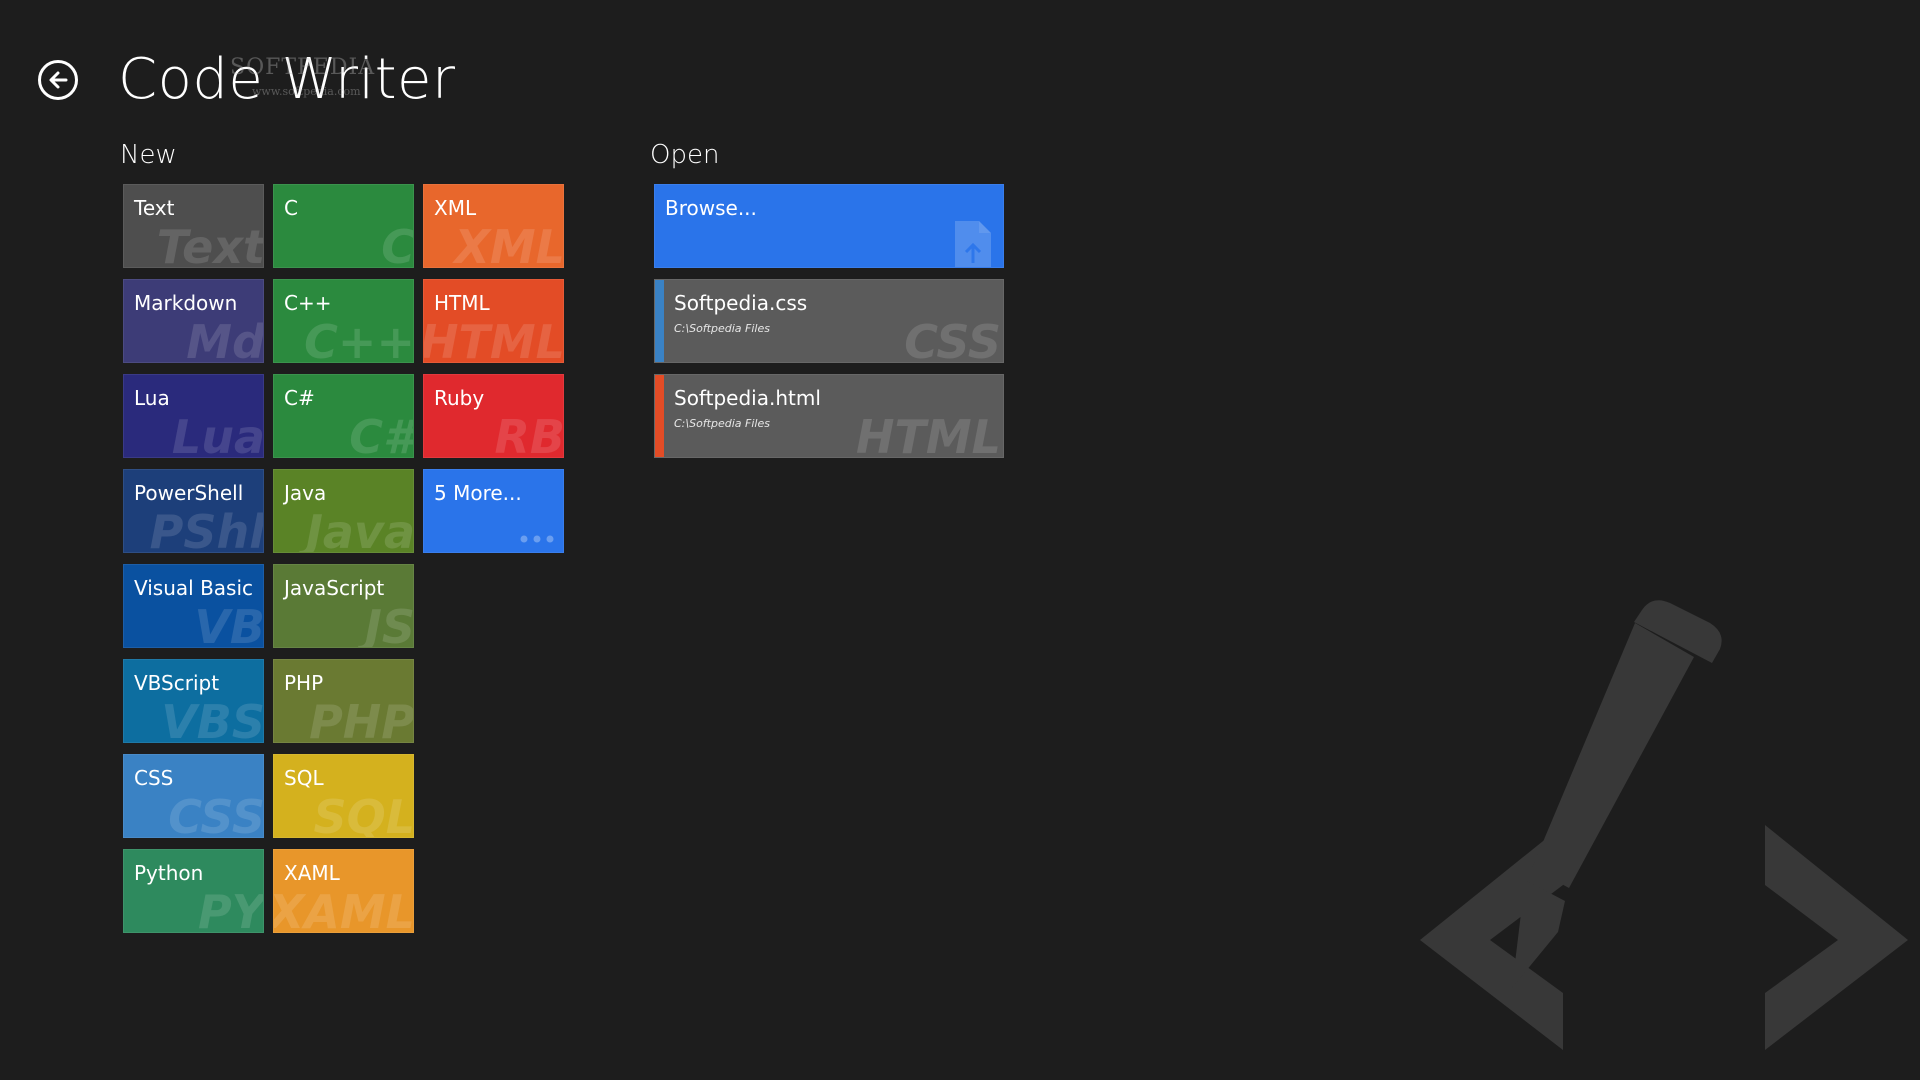  I want to click on tile-ghost-text: Text, so click(210, 244).